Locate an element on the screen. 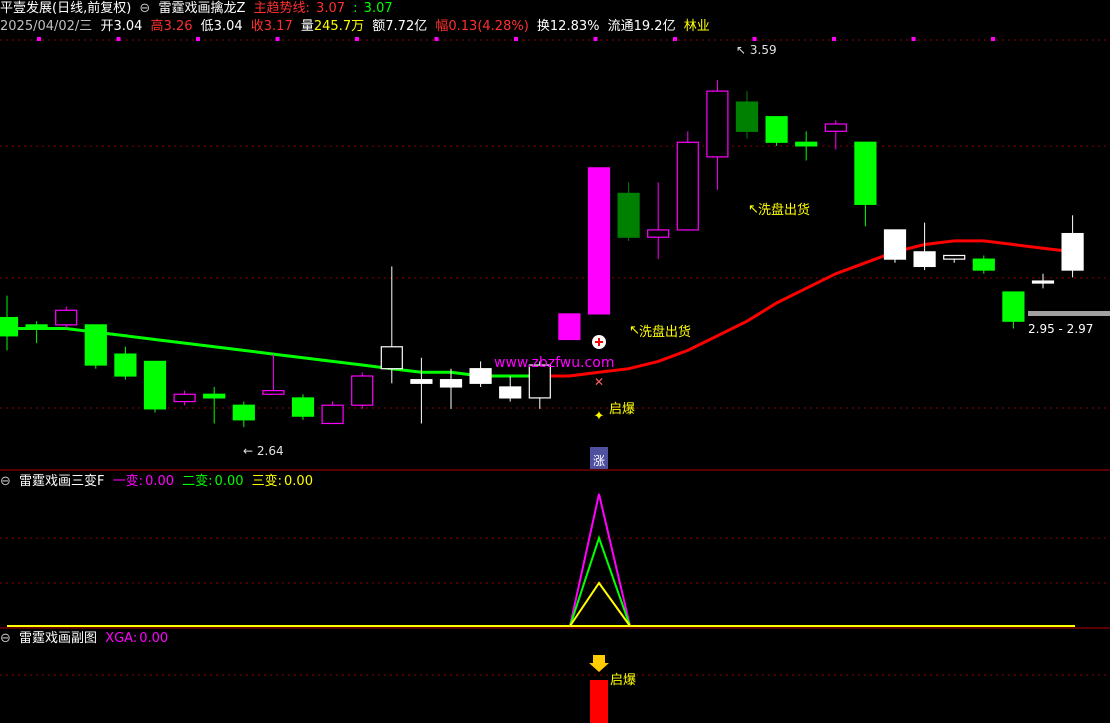  panel2-label-2: 二变: is located at coordinates (197, 481).